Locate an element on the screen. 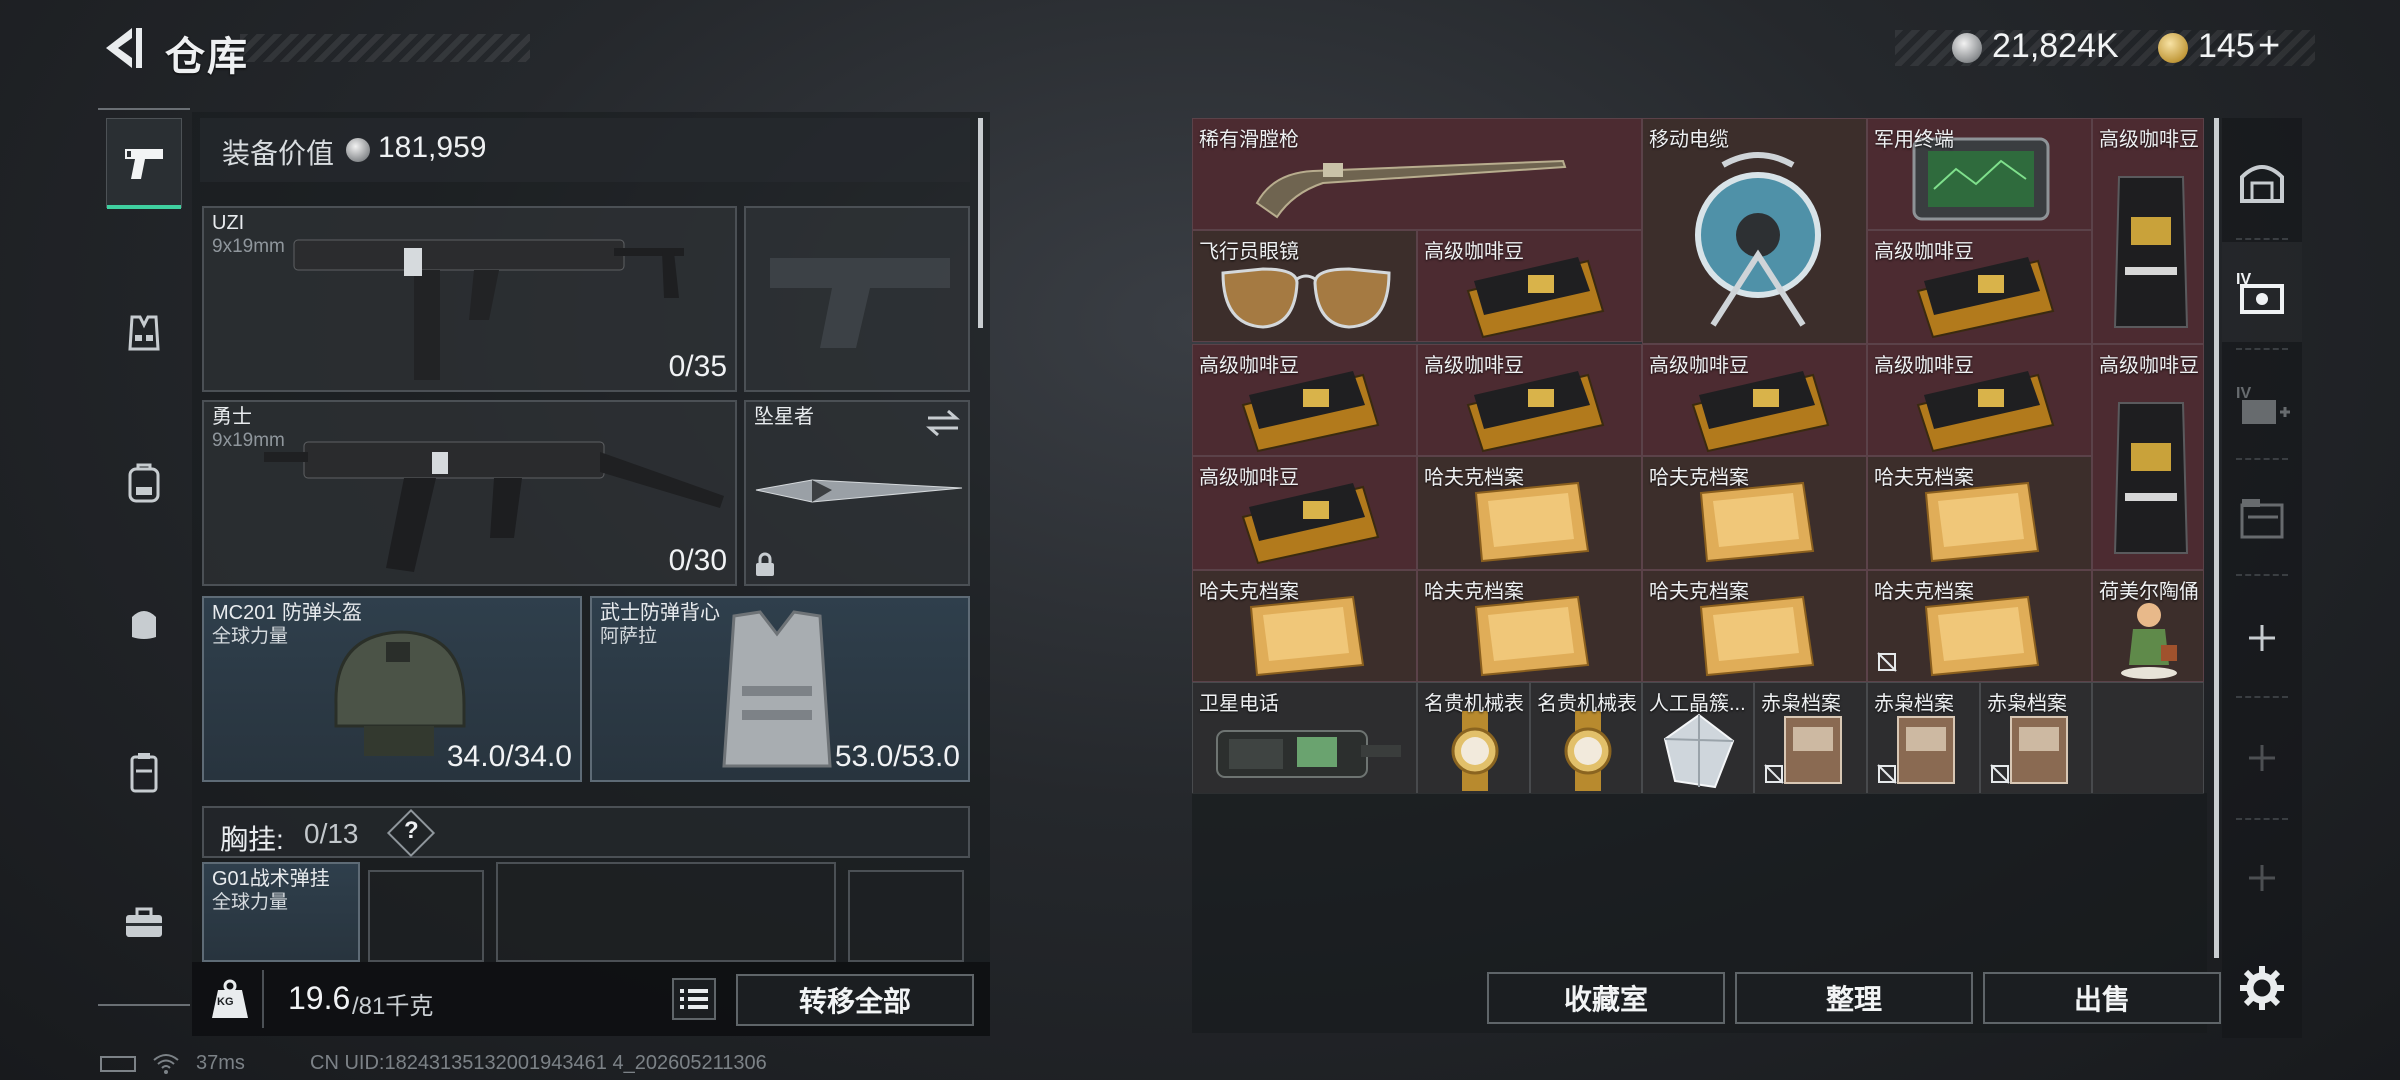 This screenshot has width=2400, height=1080. item-hummel-figurine: 荷美尔陶俑 is located at coordinates (2148, 626).